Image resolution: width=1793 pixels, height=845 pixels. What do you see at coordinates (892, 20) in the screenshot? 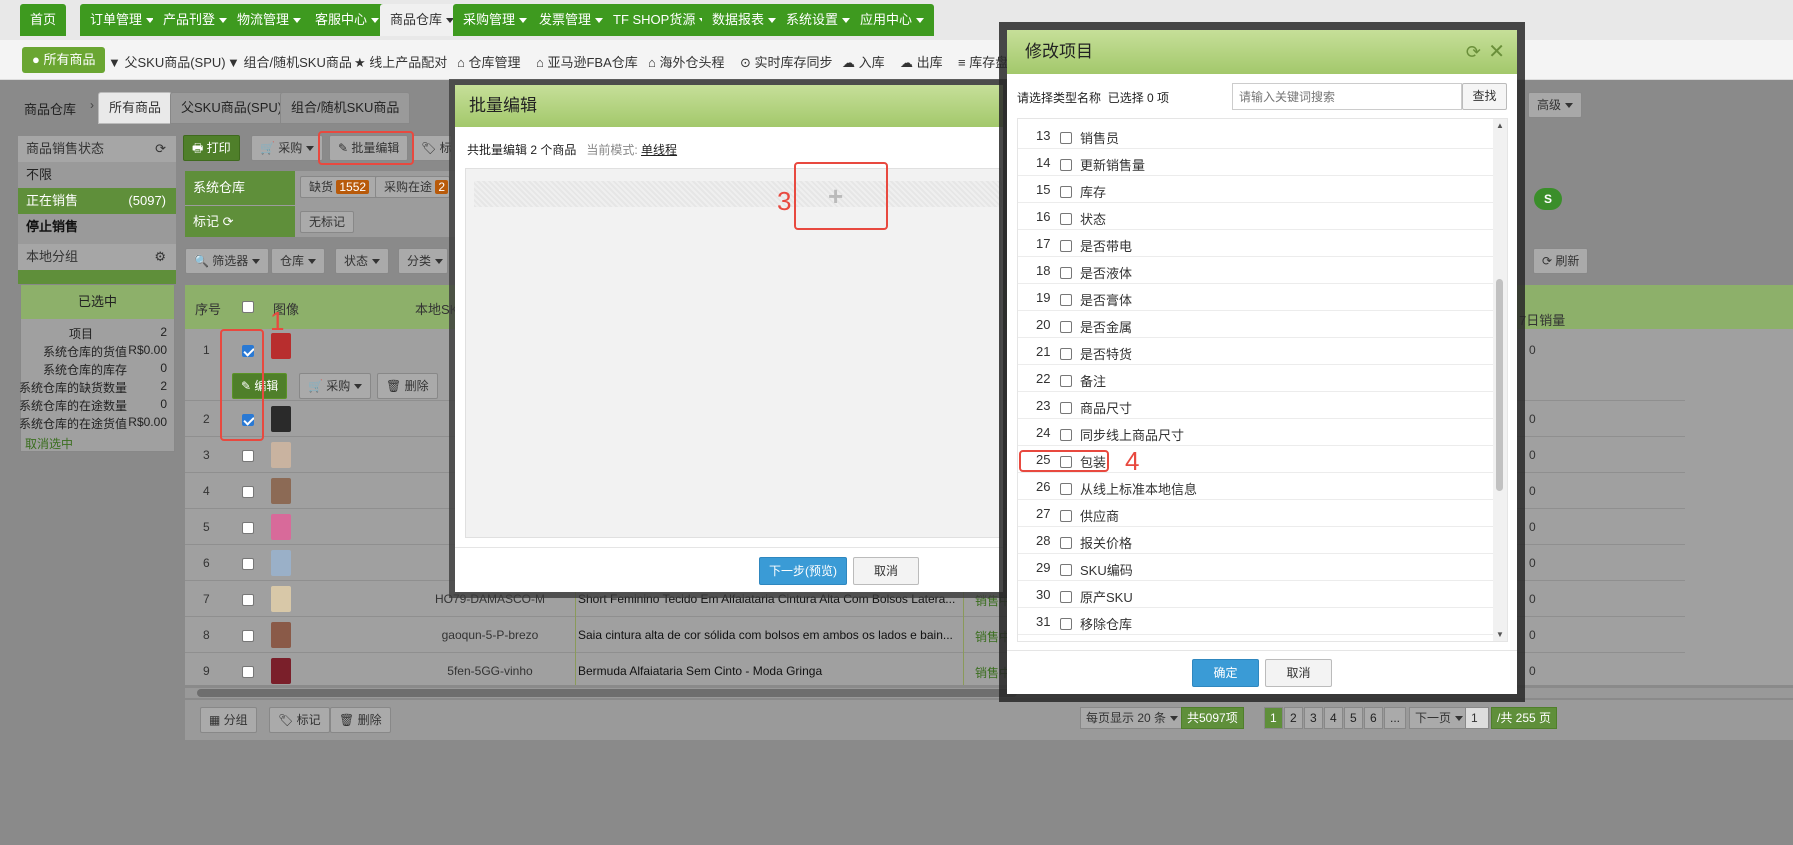
I see `nav-tab-11: 应用中心` at bounding box center [892, 20].